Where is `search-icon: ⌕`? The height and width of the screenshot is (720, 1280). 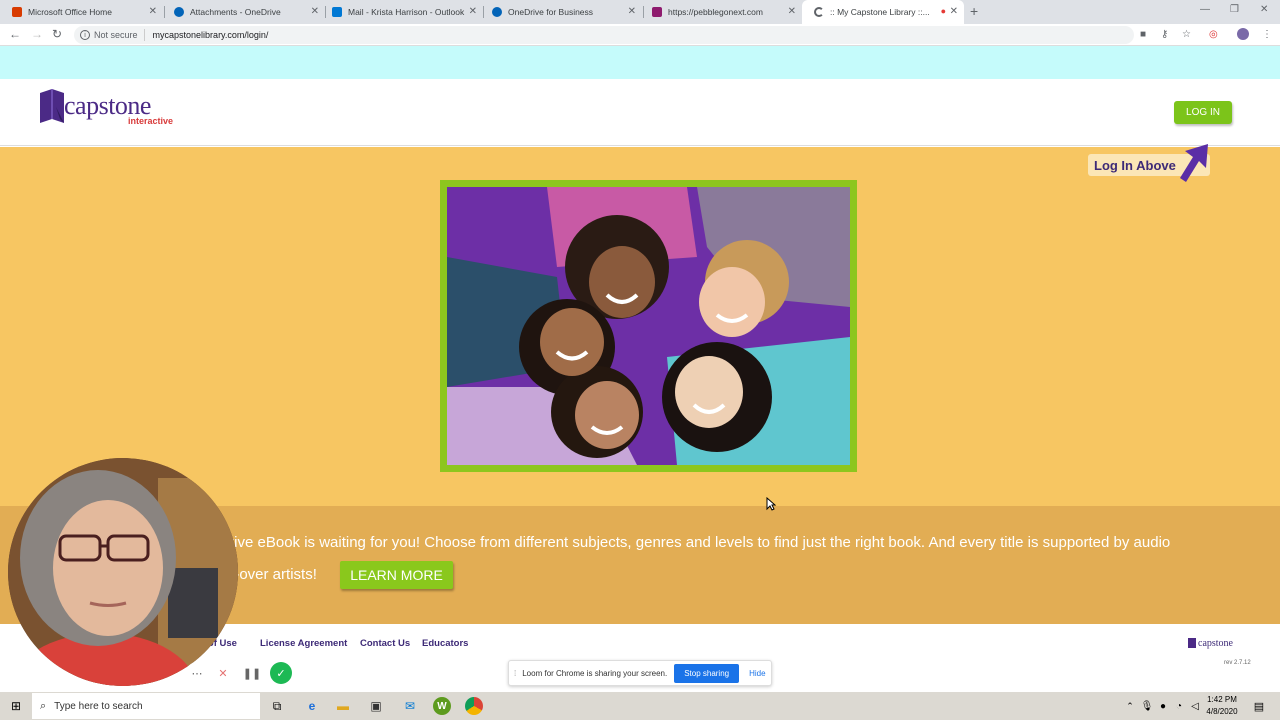 search-icon: ⌕ is located at coordinates (43, 705).